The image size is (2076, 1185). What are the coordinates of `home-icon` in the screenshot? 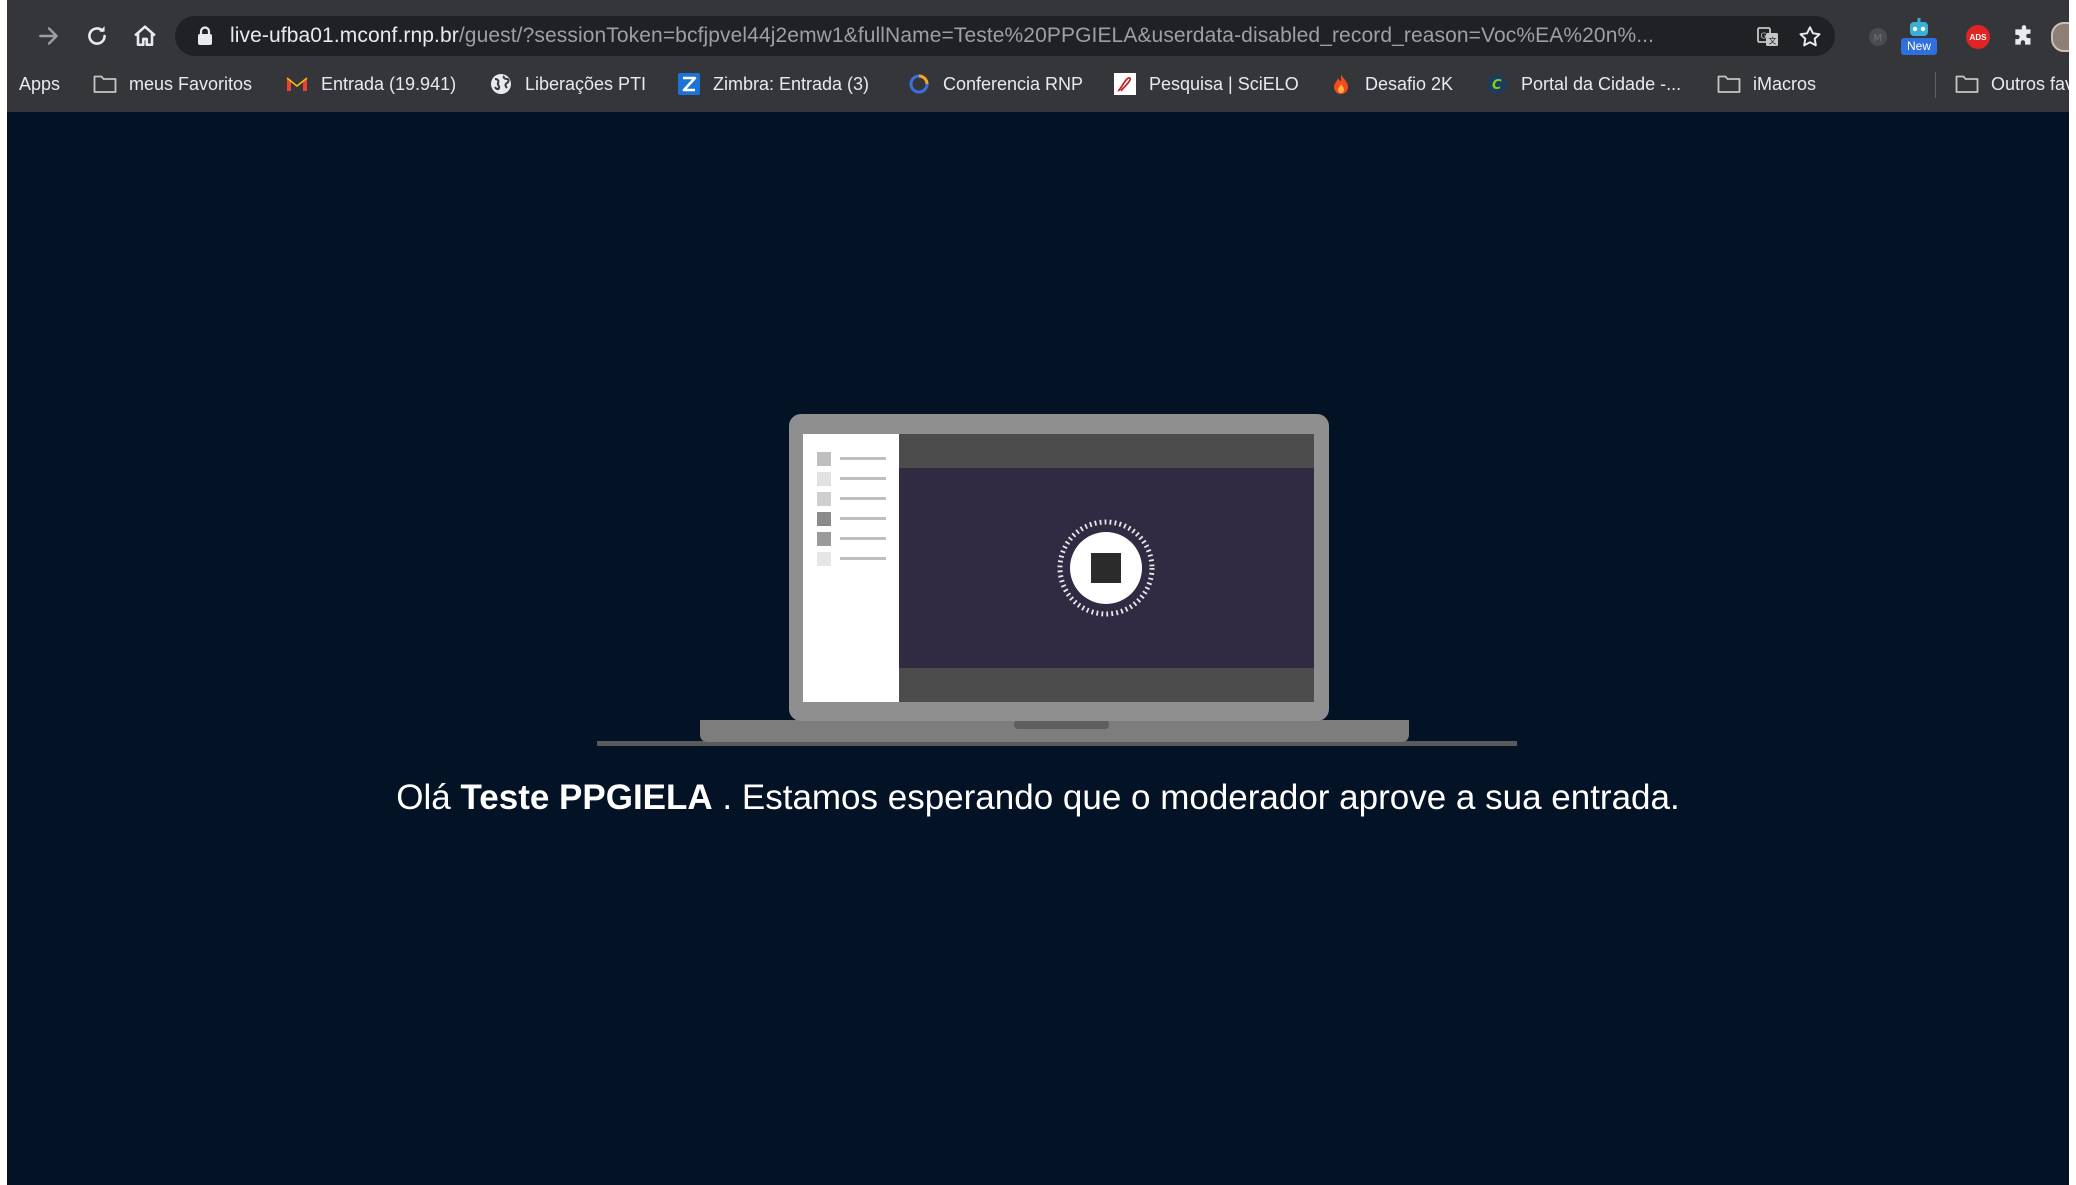 It's located at (145, 36).